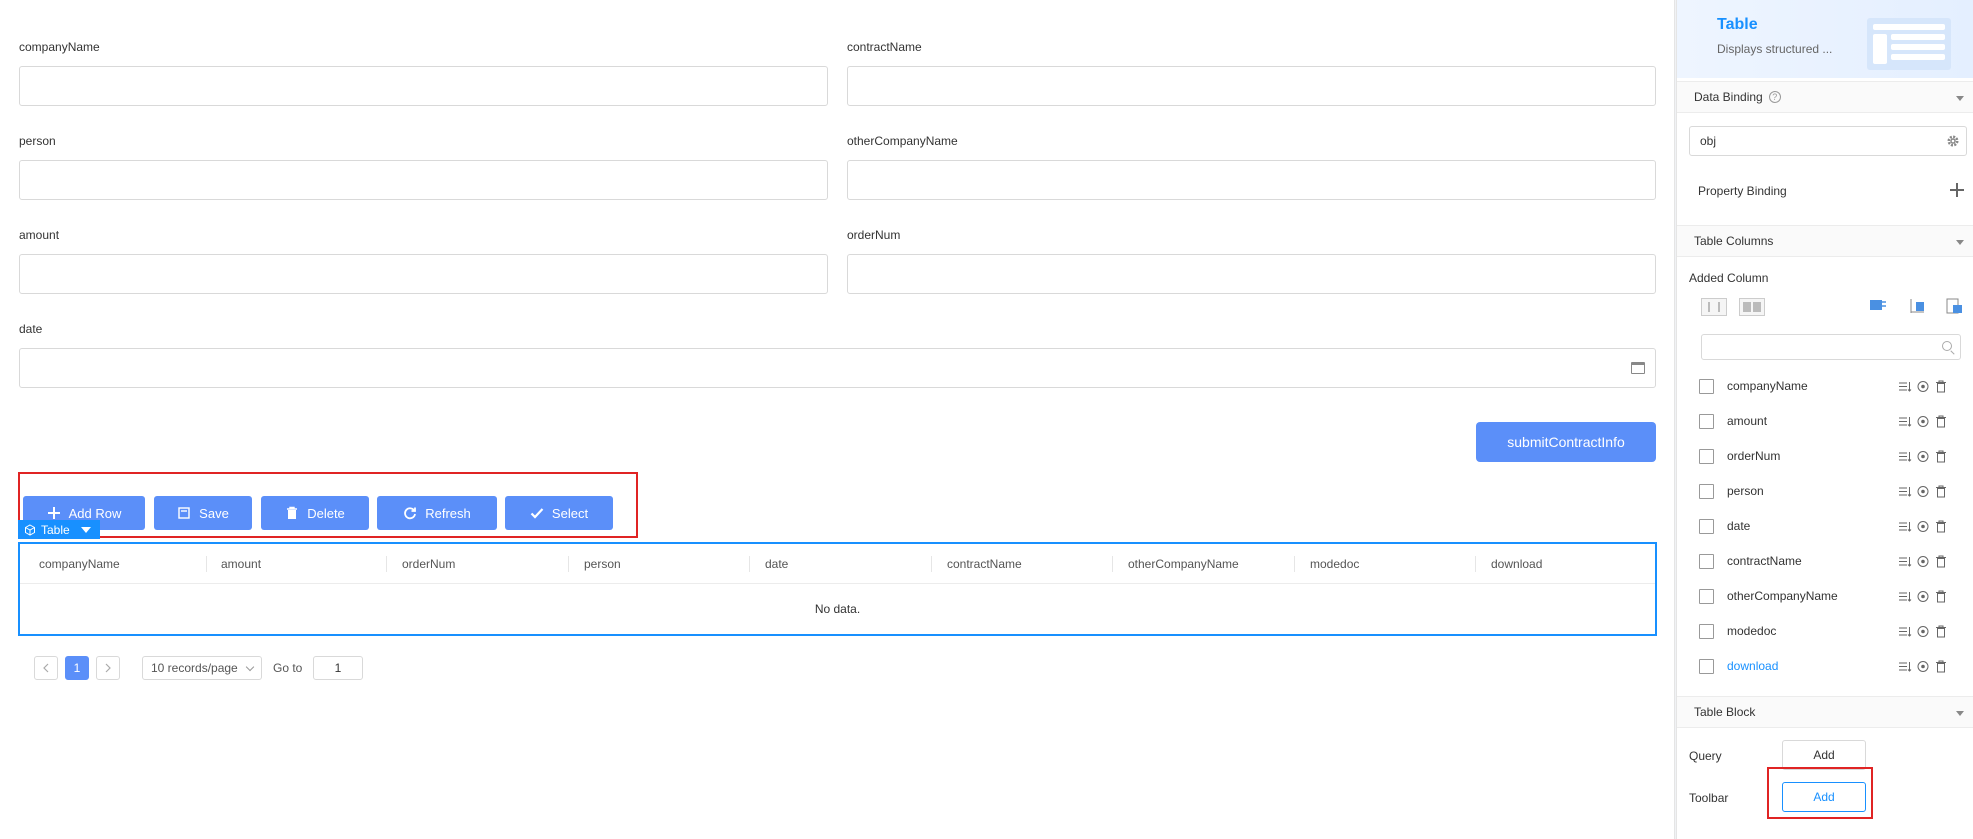  I want to click on column-layout-narrow-icon, so click(1714, 307).